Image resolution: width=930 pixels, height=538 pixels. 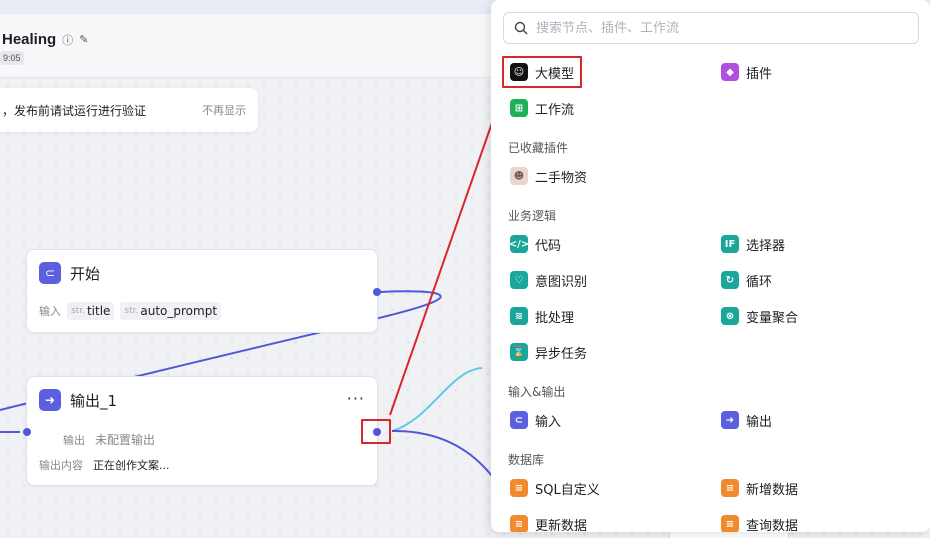 What do you see at coordinates (730, 523) in the screenshot?
I see `query-data-icon: ≡` at bounding box center [730, 523].